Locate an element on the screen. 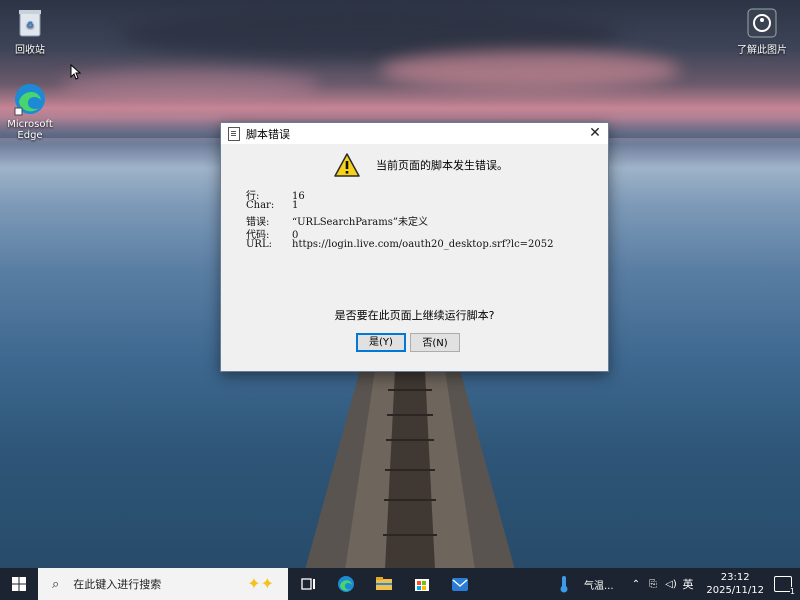 This screenshot has width=800, height=600. clock: 23:12 2025/11/12 is located at coordinates (735, 584).